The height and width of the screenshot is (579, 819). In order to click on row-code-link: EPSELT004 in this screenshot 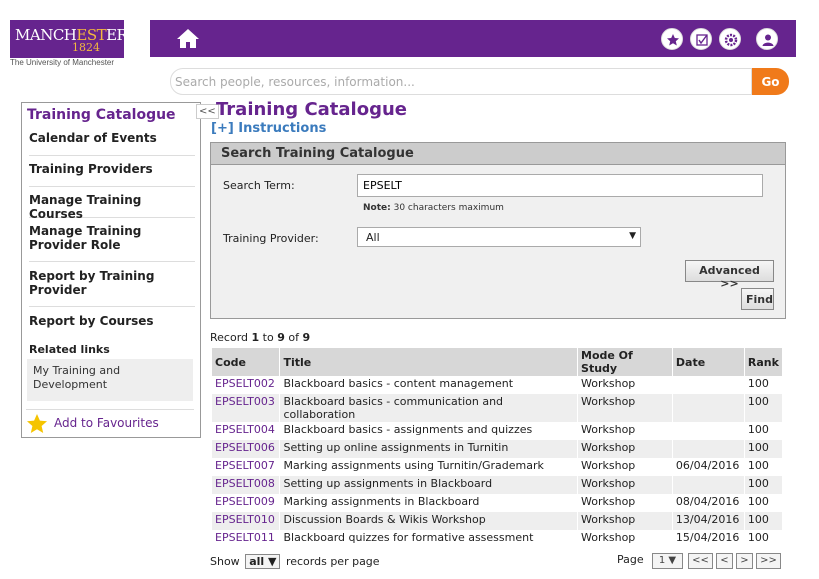, I will do `click(246, 431)`.